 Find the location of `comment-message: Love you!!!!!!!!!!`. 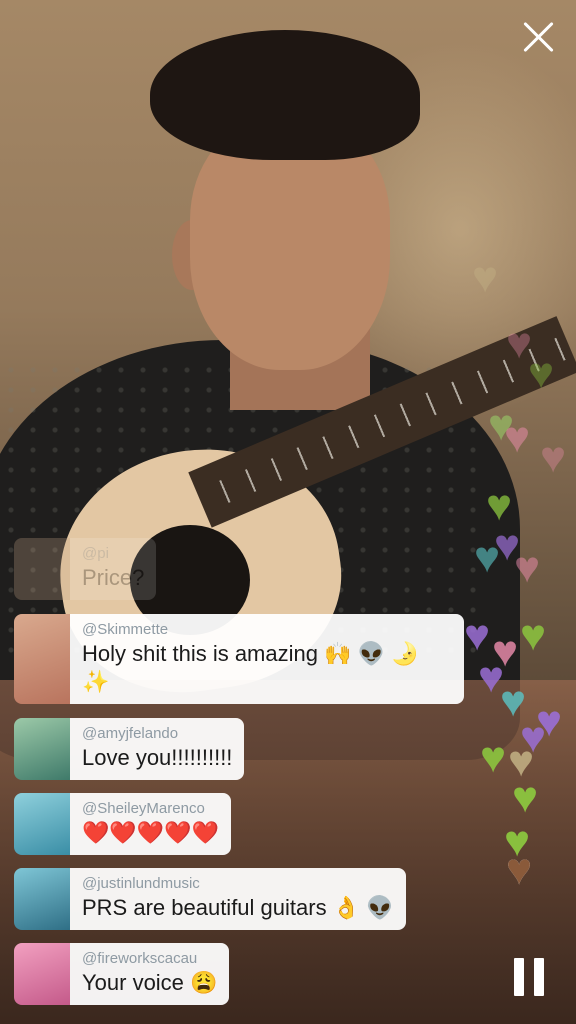

comment-message: Love you!!!!!!!!!! is located at coordinates (157, 757).